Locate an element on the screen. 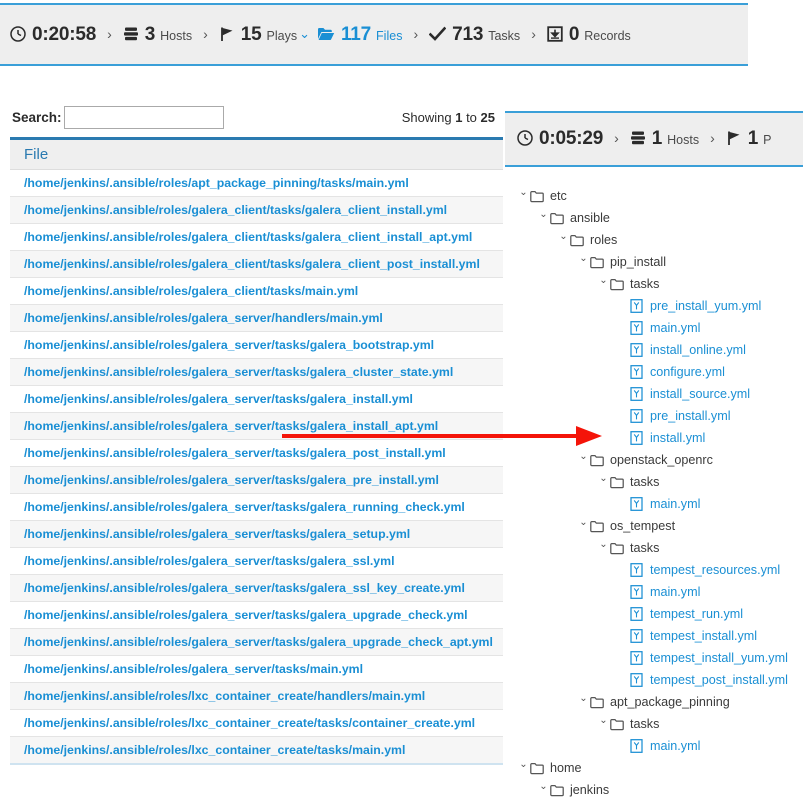 The width and height of the screenshot is (803, 798). tree-directory-item: ⌄ openstack_openrc is located at coordinates (654, 460).